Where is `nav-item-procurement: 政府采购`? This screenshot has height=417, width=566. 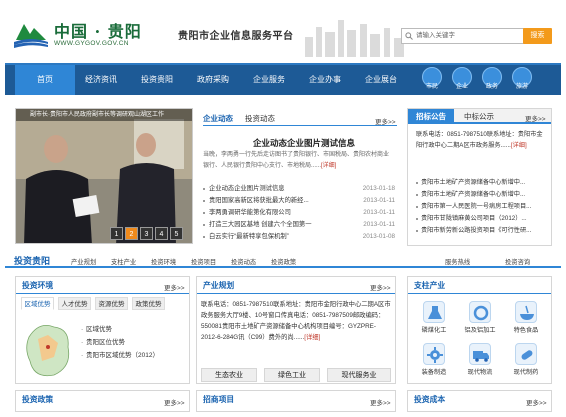 nav-item-procurement: 政府采购 is located at coordinates (213, 80).